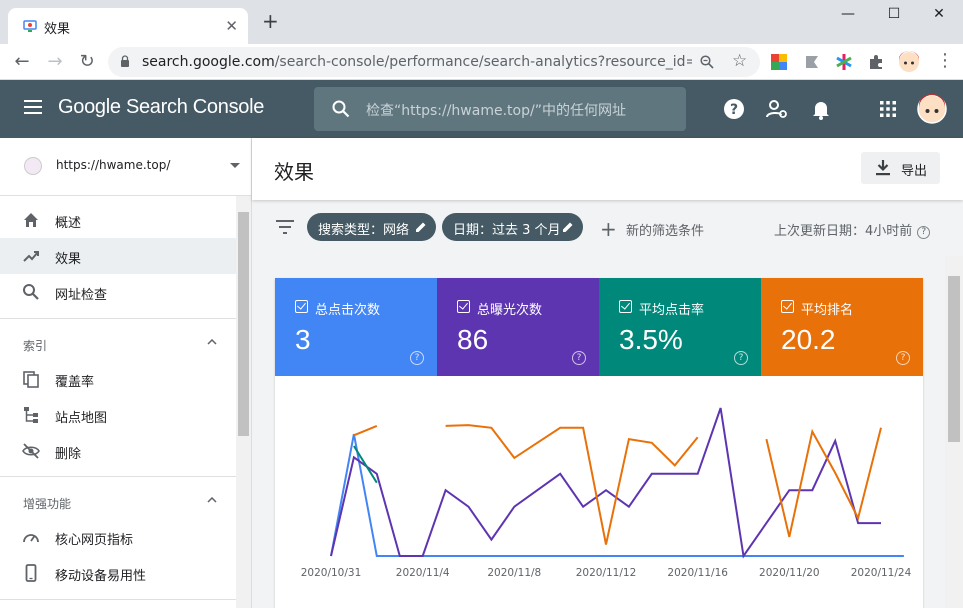 This screenshot has width=963, height=608. Describe the element at coordinates (118, 415) in the screenshot. I see `sidebar-item-sitemaps: 站点地图` at that location.